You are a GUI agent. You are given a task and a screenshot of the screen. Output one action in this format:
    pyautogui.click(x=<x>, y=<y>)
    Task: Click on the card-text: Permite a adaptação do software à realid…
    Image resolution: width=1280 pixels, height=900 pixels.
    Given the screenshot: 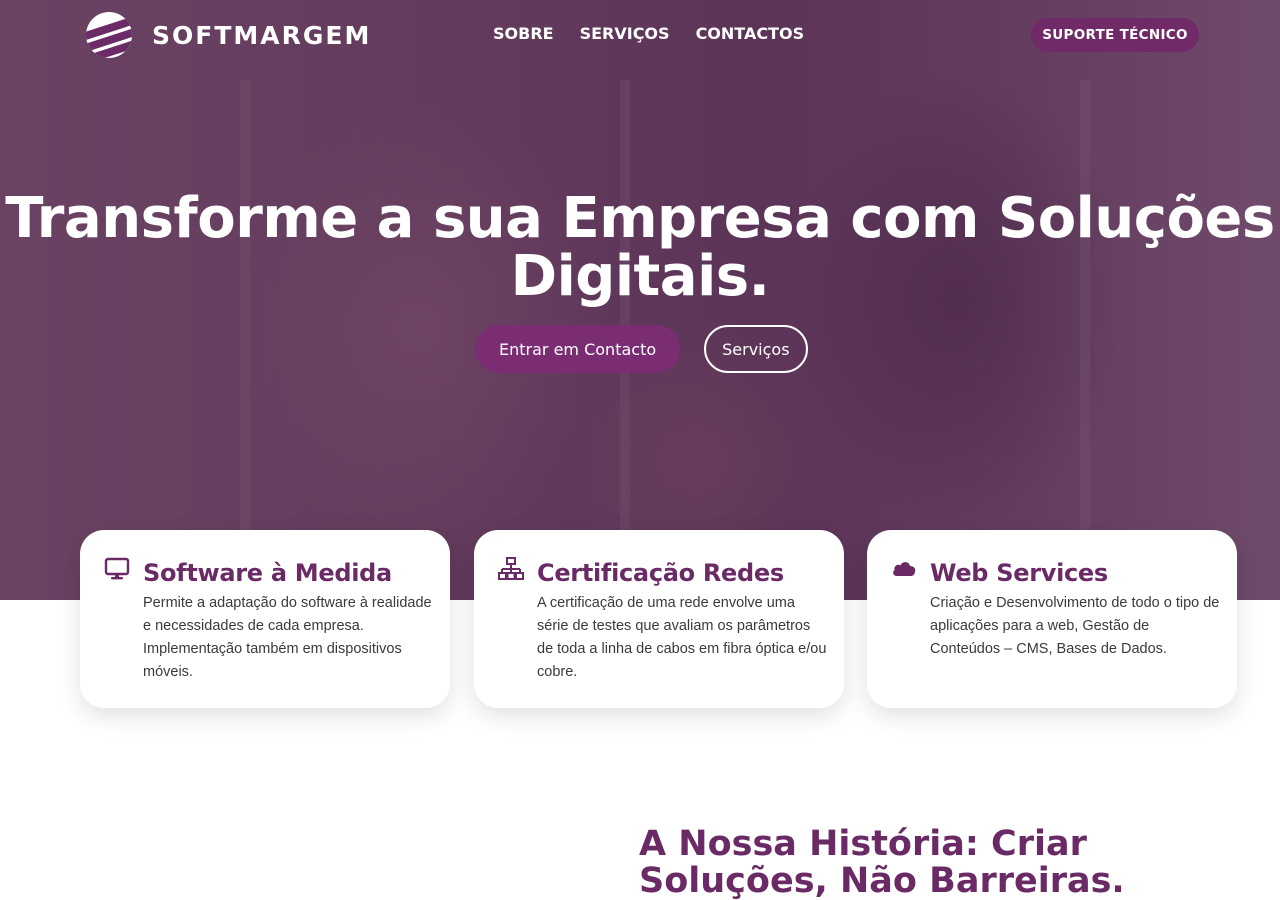 What is the action you would take?
    pyautogui.click(x=287, y=637)
    